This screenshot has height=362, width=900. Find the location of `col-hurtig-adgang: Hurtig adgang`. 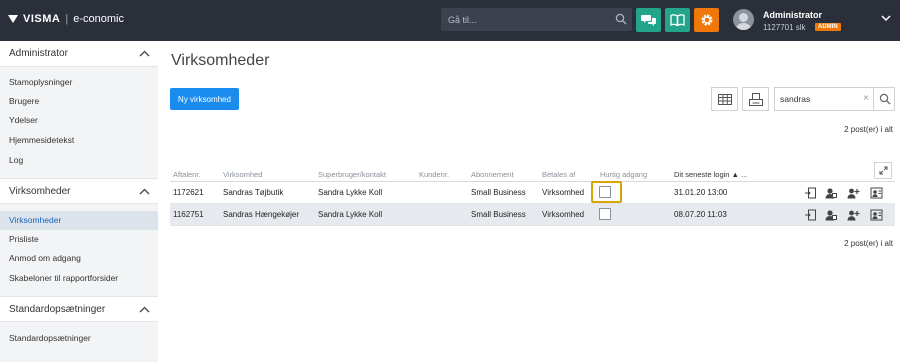

col-hurtig-adgang: Hurtig adgang is located at coordinates (623, 174).